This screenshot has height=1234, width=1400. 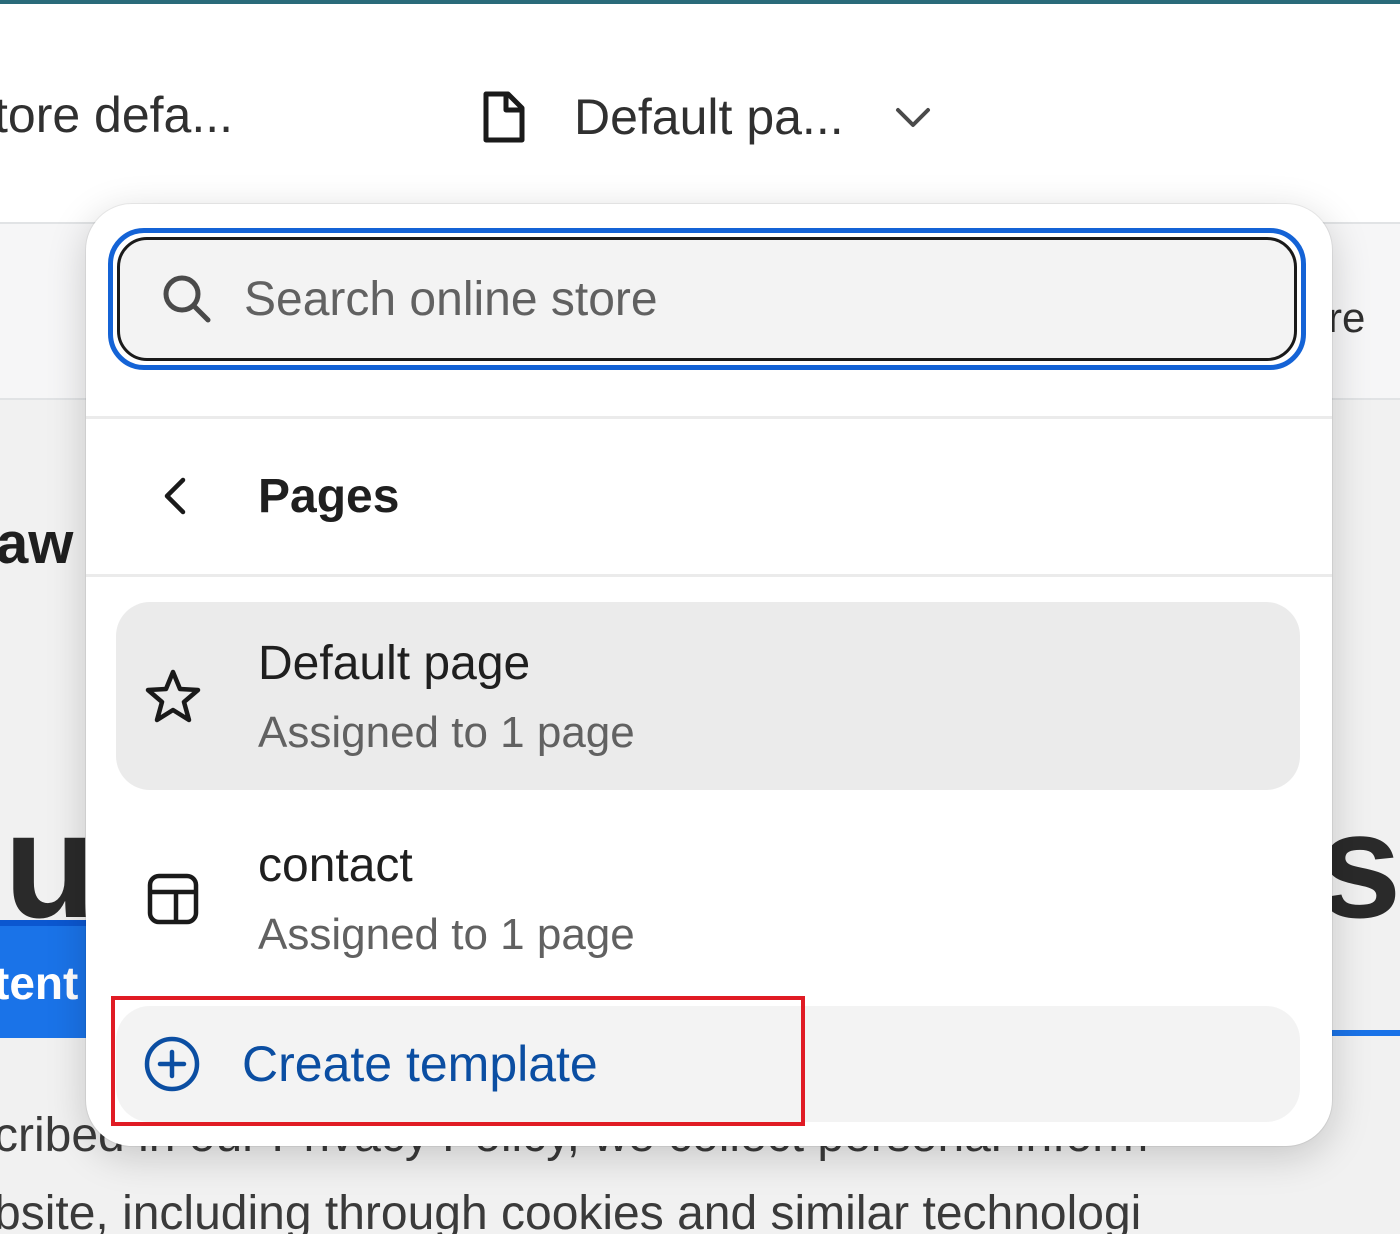 What do you see at coordinates (177, 496) in the screenshot?
I see `chevron-left-icon` at bounding box center [177, 496].